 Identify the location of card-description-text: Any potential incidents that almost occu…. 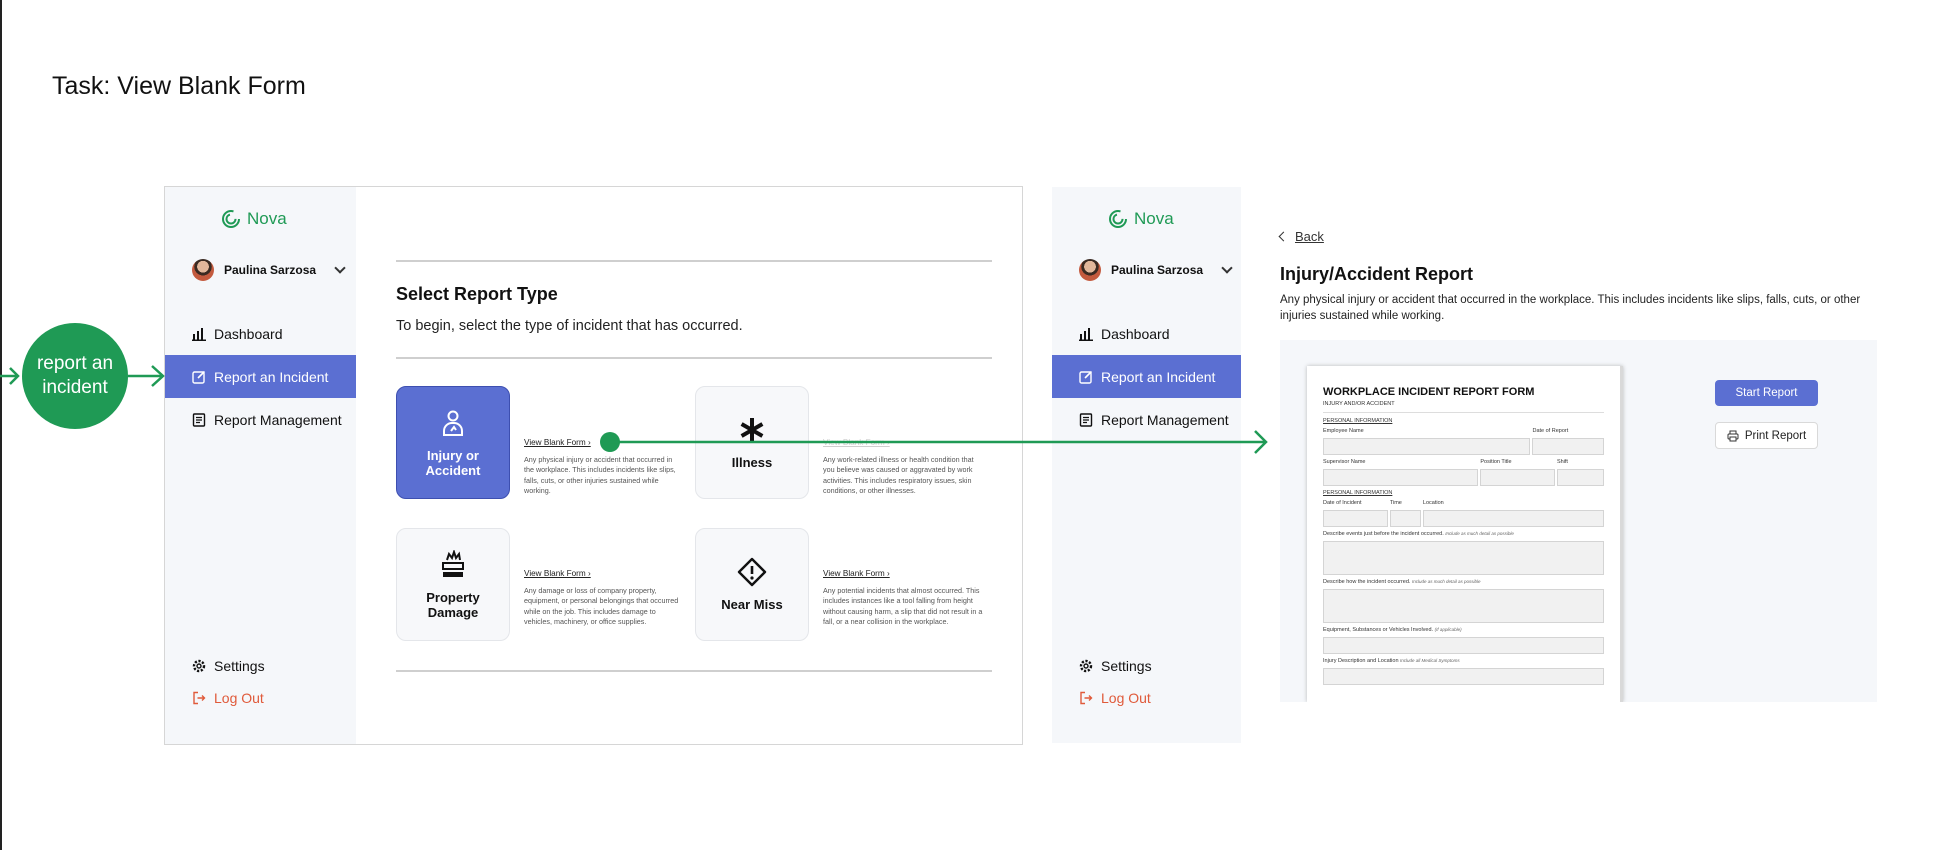
(903, 606).